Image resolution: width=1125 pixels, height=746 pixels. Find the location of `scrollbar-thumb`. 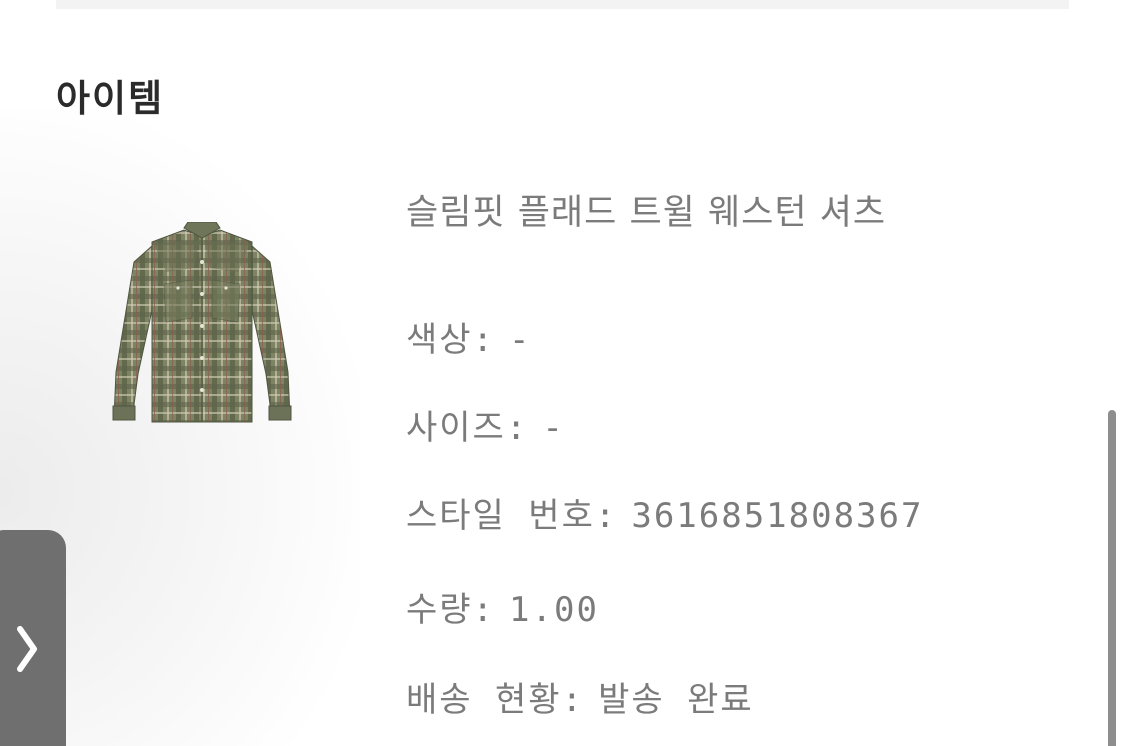

scrollbar-thumb is located at coordinates (1112, 578).